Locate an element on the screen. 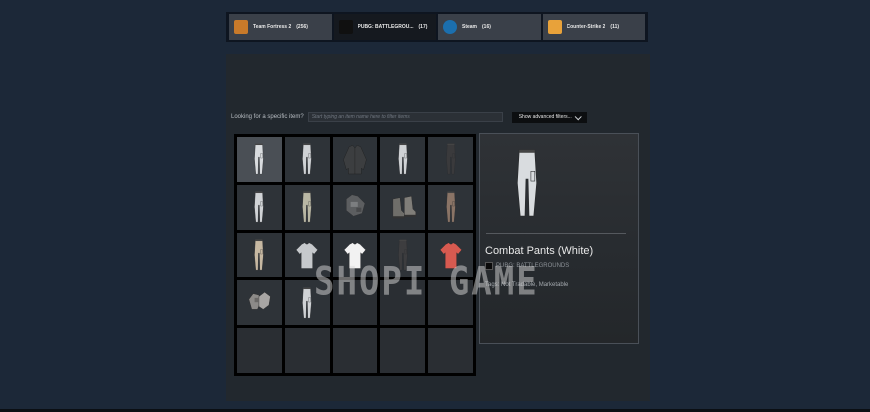  watermark: SHOPI GAME is located at coordinates (426, 282).